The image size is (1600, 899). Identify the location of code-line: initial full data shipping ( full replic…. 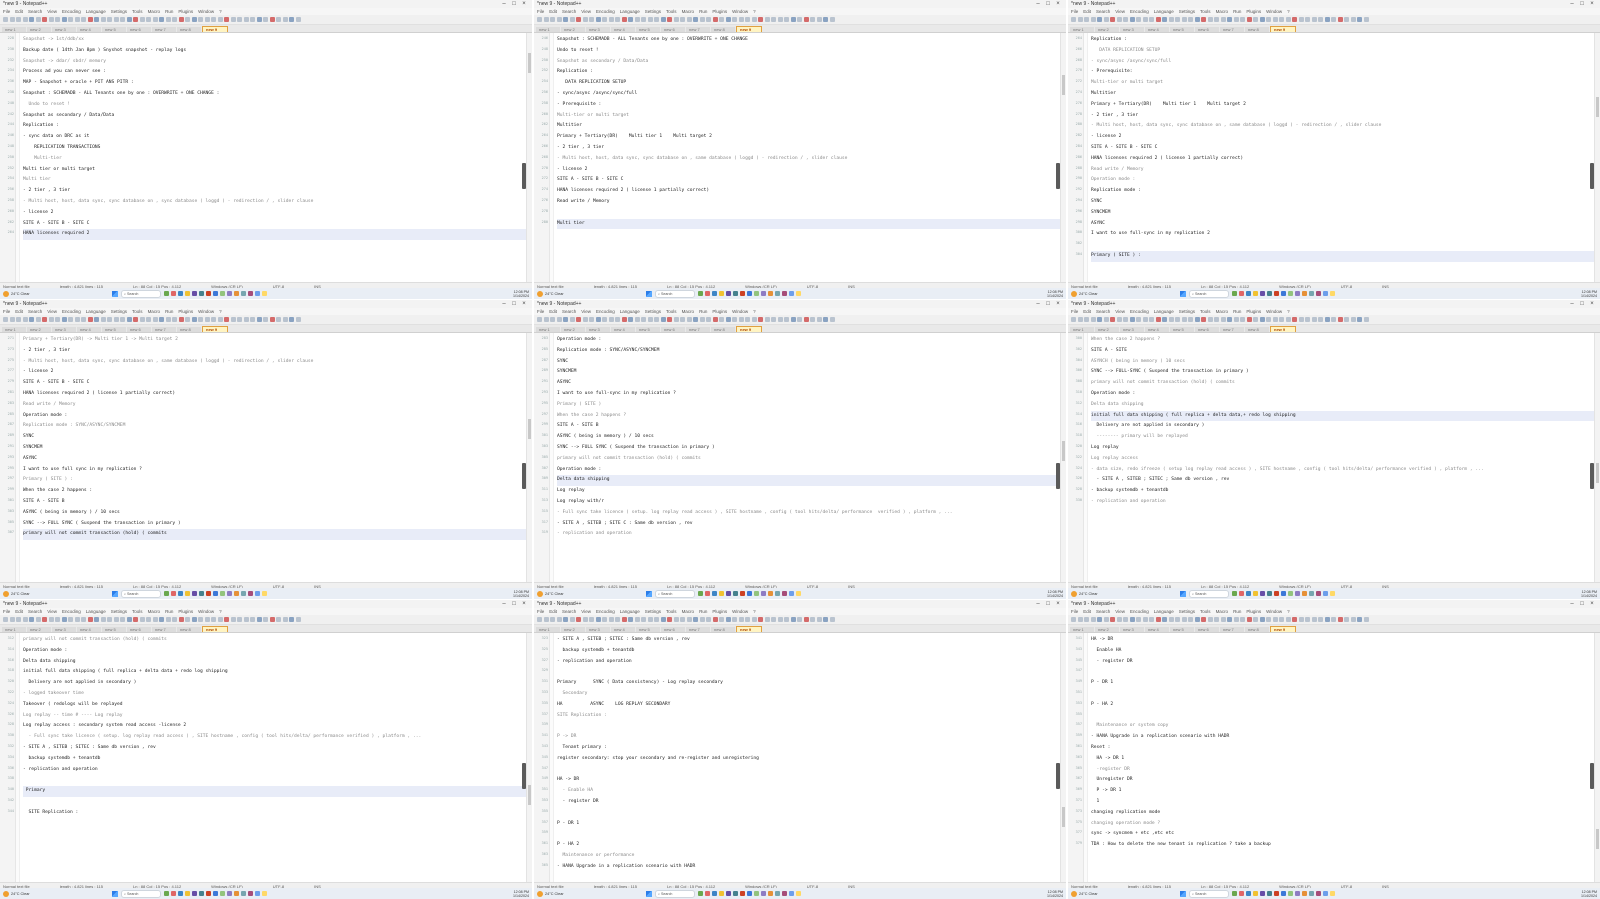
(276, 672).